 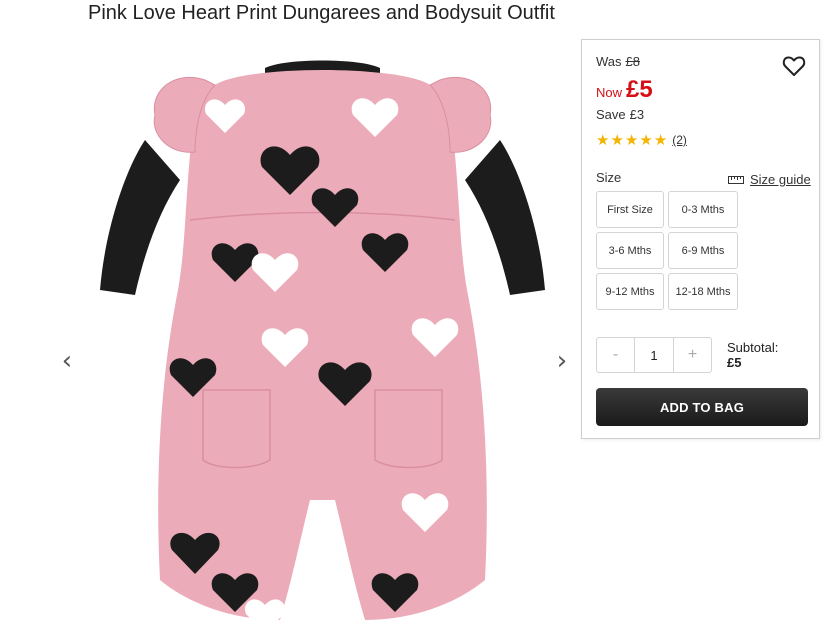 I want to click on size-option: 12-18 Mths, so click(x=703, y=291).